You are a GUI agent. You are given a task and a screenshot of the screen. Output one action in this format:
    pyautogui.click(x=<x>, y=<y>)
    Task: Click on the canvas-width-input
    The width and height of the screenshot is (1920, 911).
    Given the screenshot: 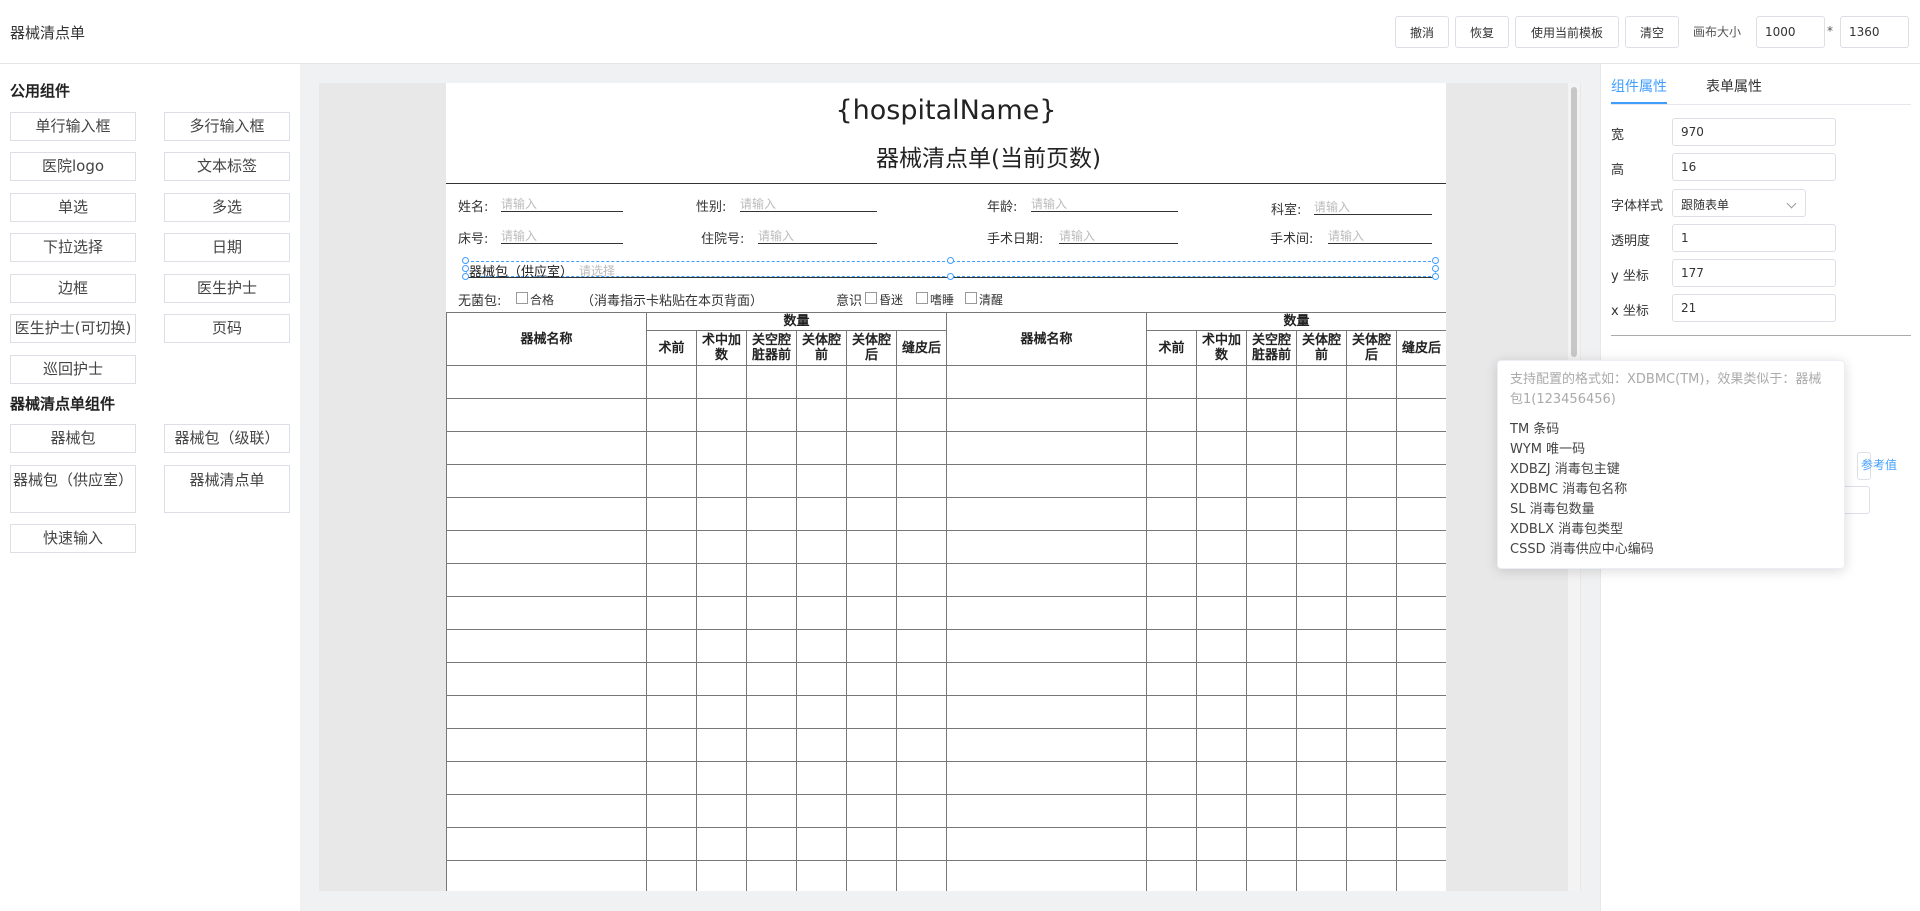 What is the action you would take?
    pyautogui.click(x=1790, y=32)
    